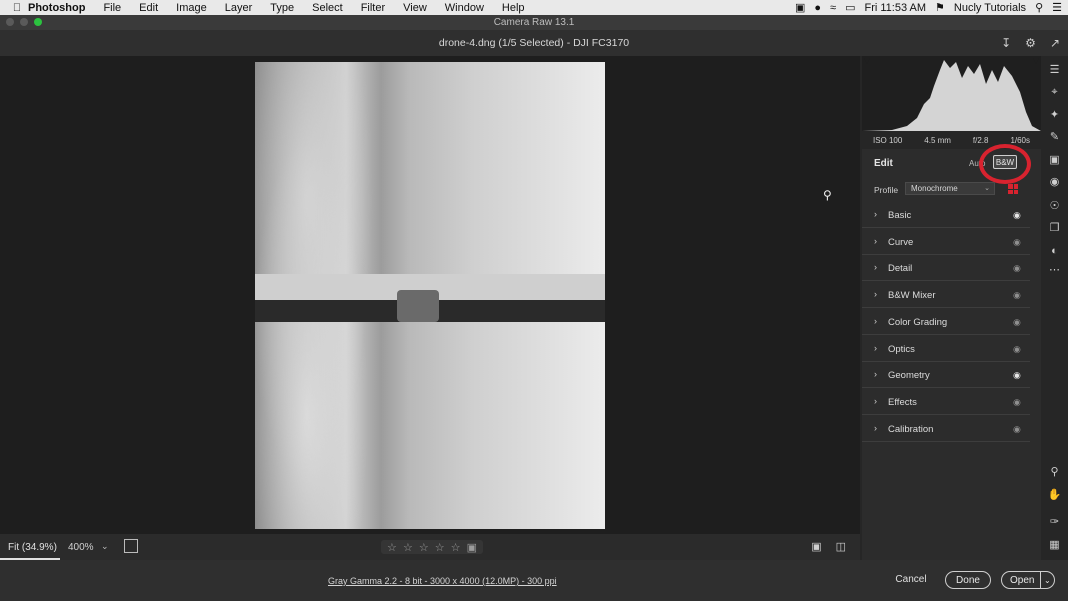  Describe the element at coordinates (946, 402) in the screenshot. I see `panel-section: › Effects ◉` at that location.